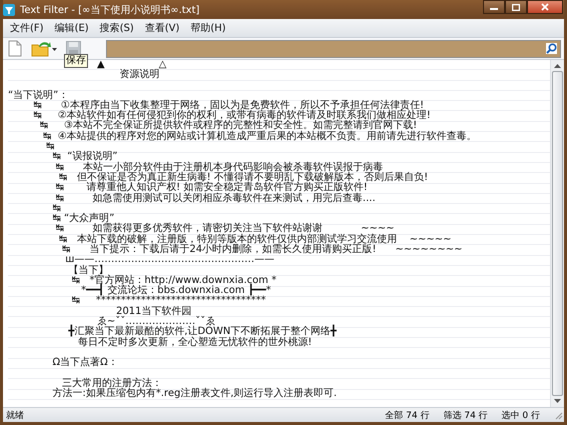 The width and height of the screenshot is (567, 425). Describe the element at coordinates (465, 416) in the screenshot. I see `filtered-count: 筛选 74 行` at that location.